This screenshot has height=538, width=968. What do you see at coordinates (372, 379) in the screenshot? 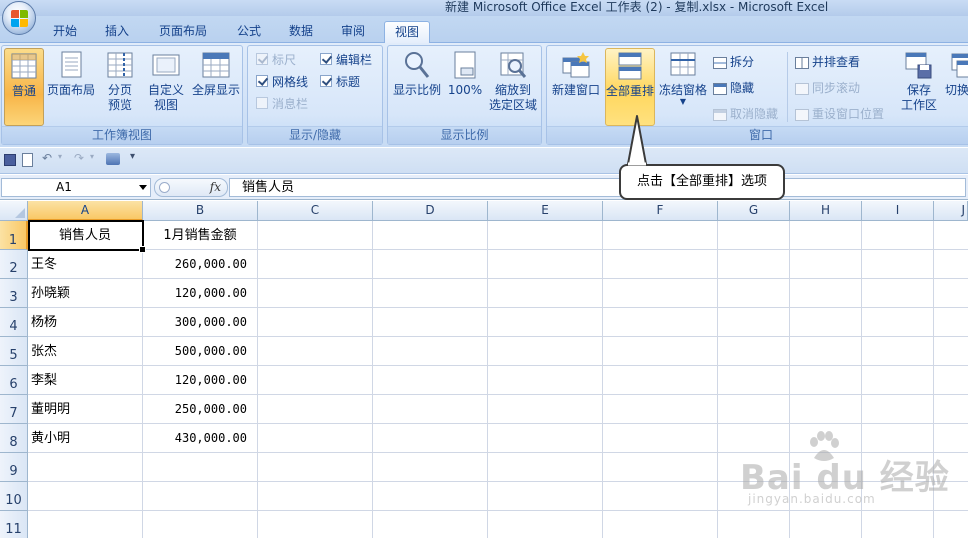
I see `gridline` at bounding box center [372, 379].